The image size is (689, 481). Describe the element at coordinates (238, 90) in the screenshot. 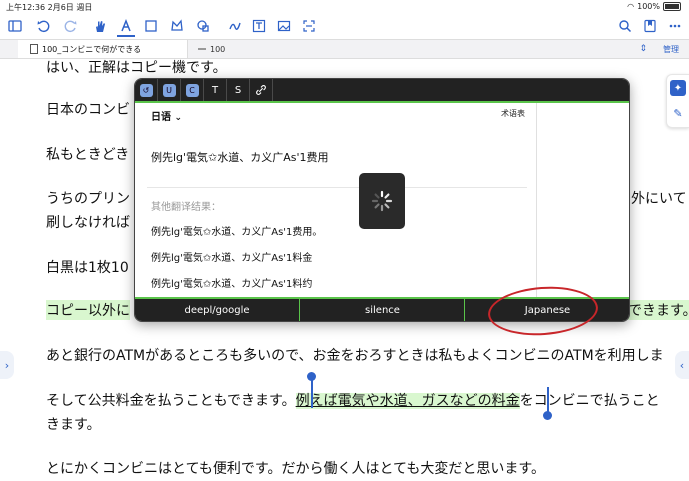

I see `popup-strike-button: S` at that location.